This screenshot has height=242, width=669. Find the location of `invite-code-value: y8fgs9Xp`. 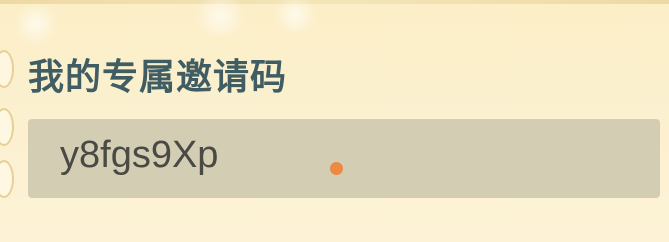

invite-code-value: y8fgs9Xp is located at coordinates (139, 155).